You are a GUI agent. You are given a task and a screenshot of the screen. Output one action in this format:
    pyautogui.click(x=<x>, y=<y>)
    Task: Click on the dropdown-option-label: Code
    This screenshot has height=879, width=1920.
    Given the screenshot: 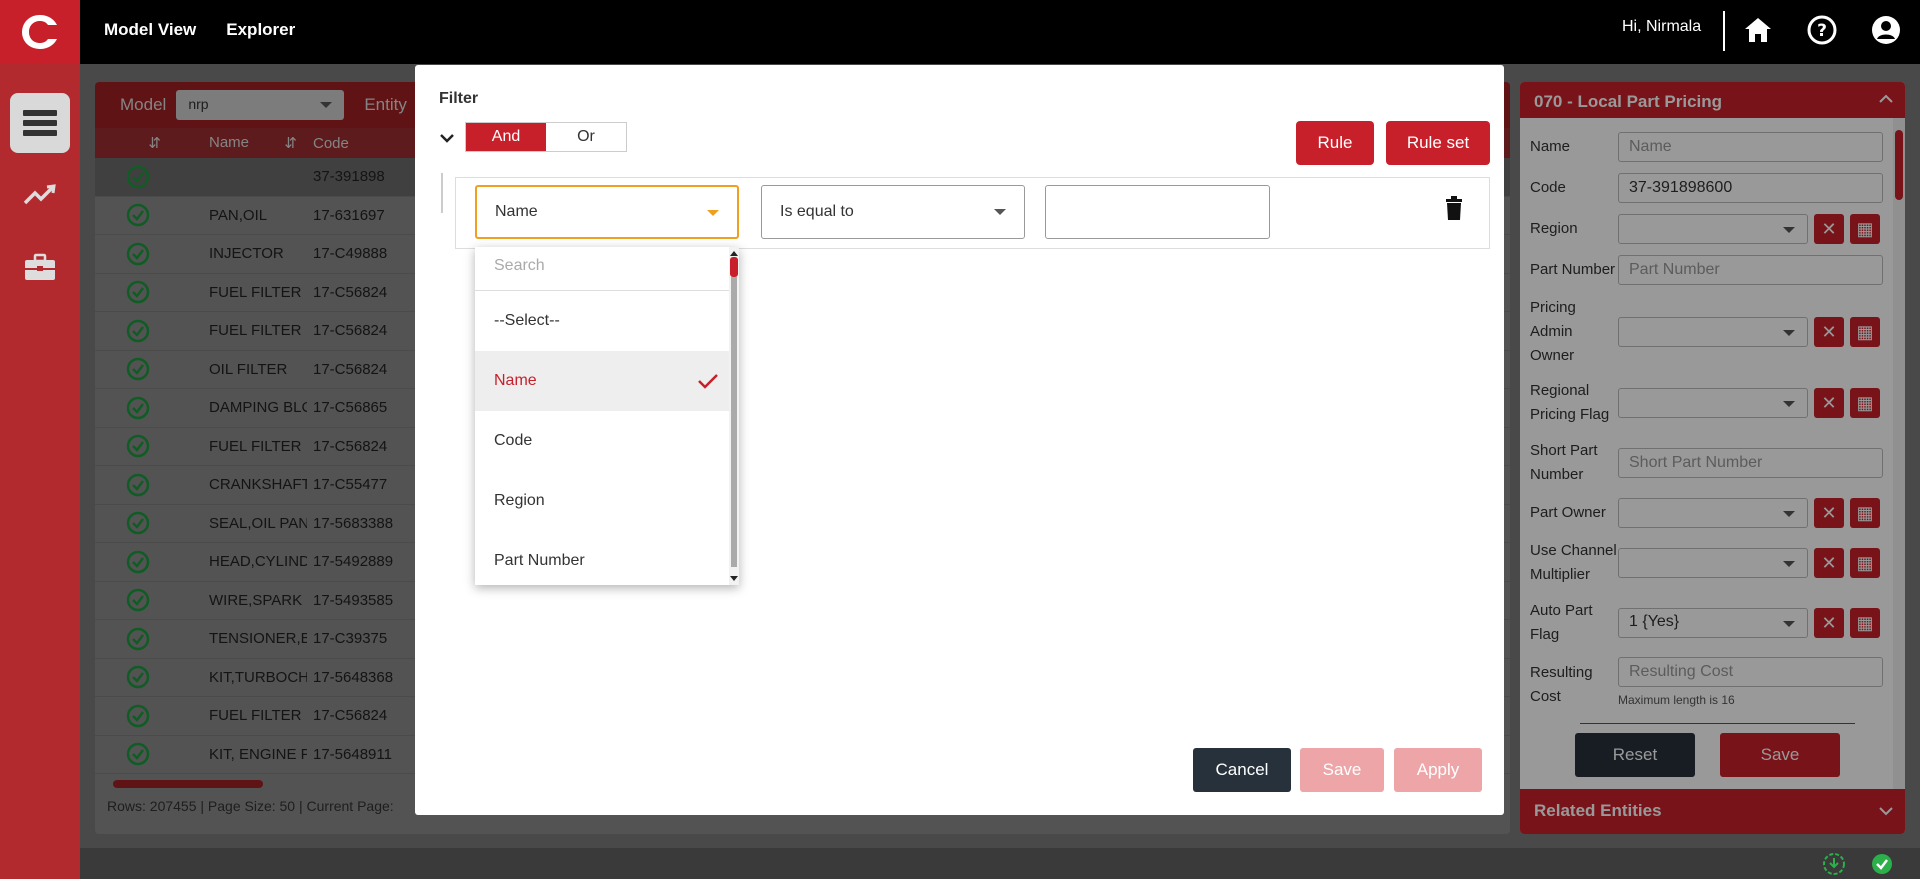 What is the action you would take?
    pyautogui.click(x=513, y=440)
    